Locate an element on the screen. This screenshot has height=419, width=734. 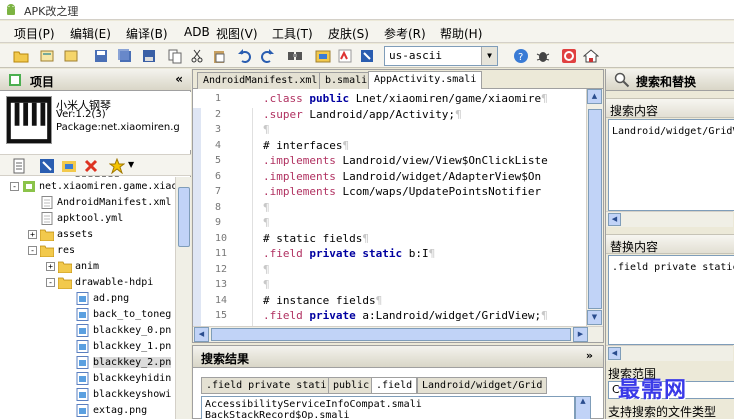
tab-appactivity-smali: AppActivity.smali is located at coordinates (425, 80).